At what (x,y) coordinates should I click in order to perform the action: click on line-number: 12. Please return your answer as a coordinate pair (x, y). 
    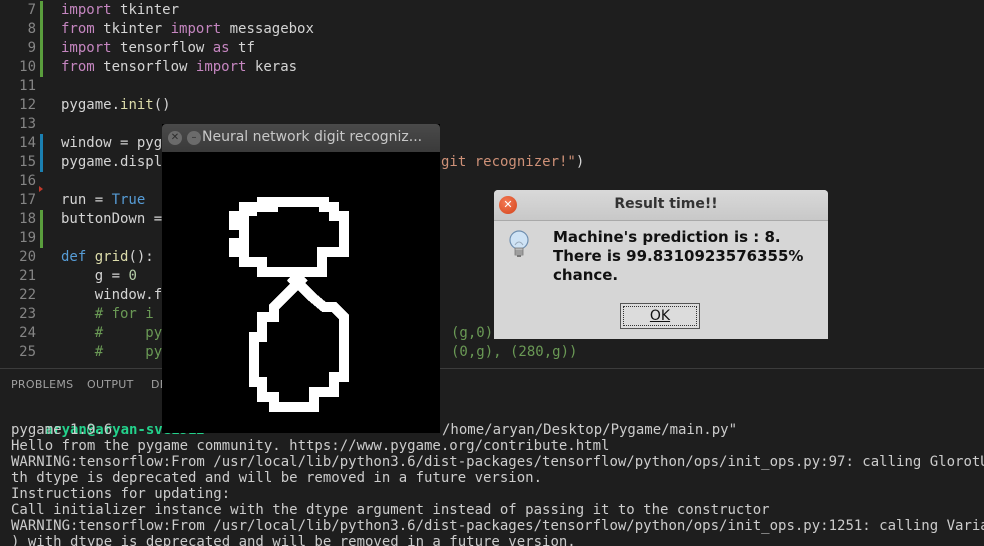
    Looking at the image, I should click on (27, 105).